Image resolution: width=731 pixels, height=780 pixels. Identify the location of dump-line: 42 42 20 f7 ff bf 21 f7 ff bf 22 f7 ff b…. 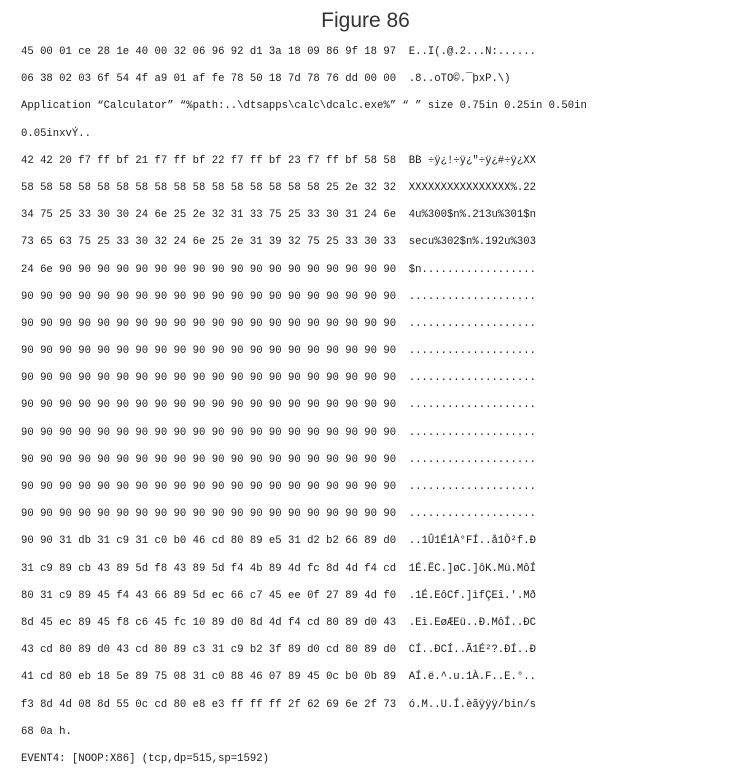
(278, 160).